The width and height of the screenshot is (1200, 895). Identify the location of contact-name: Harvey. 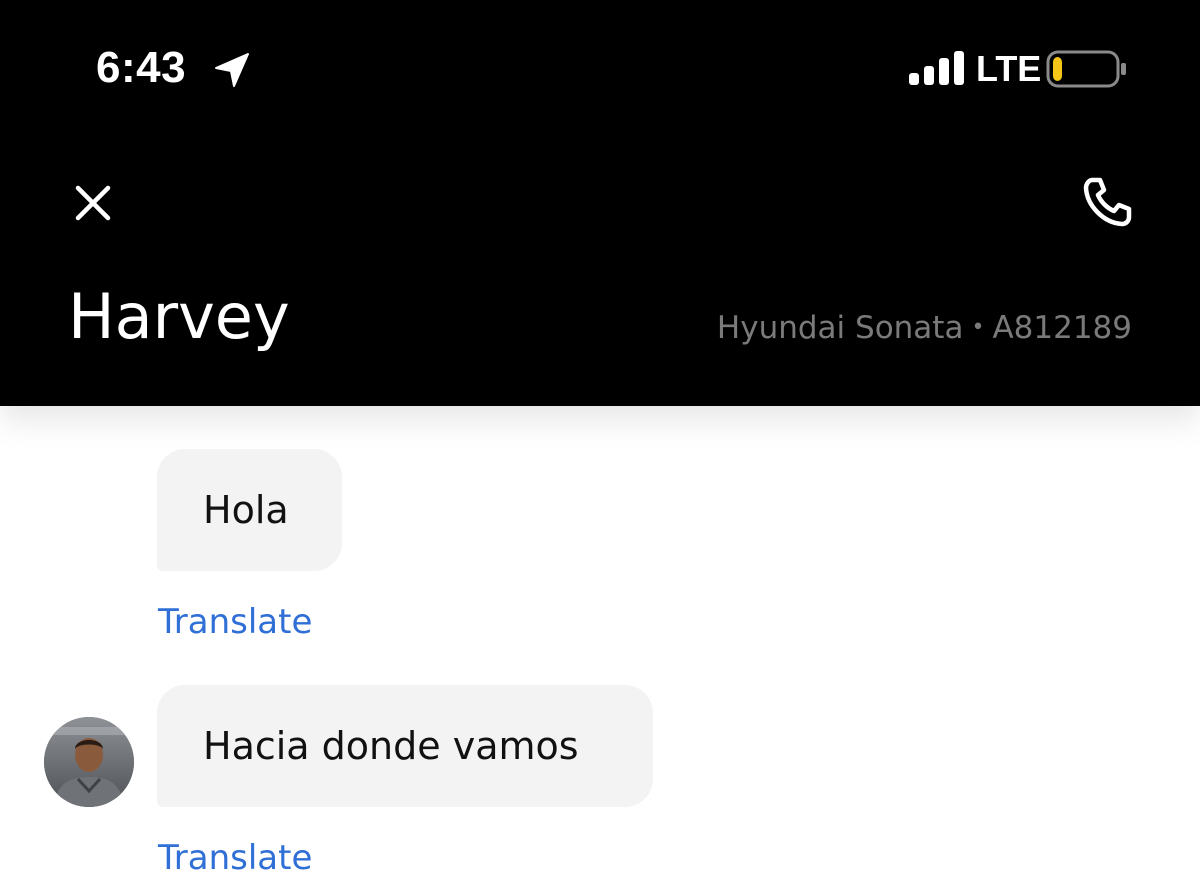
(179, 316).